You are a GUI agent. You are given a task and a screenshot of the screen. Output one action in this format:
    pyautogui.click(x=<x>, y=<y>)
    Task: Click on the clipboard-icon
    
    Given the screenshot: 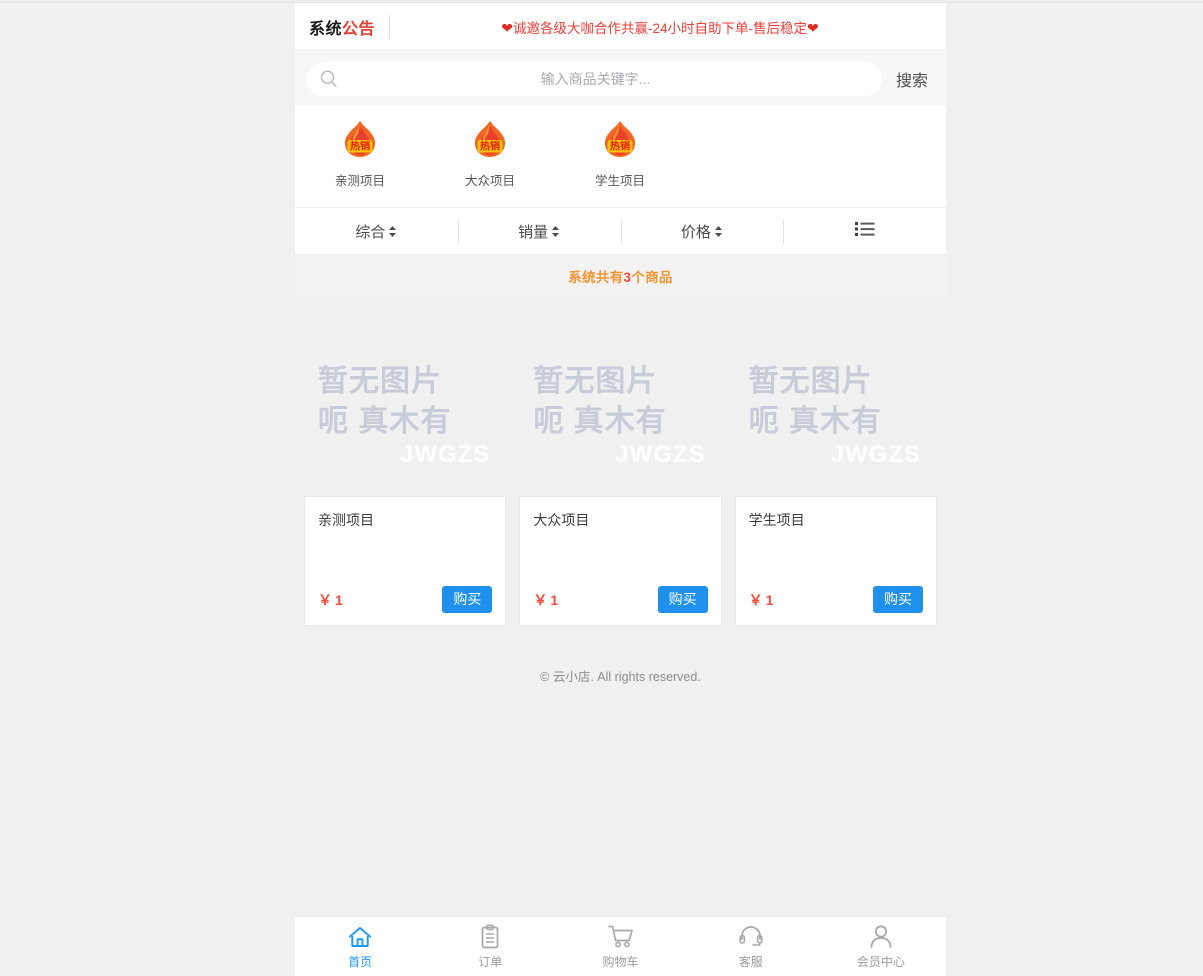 What is the action you would take?
    pyautogui.click(x=490, y=936)
    